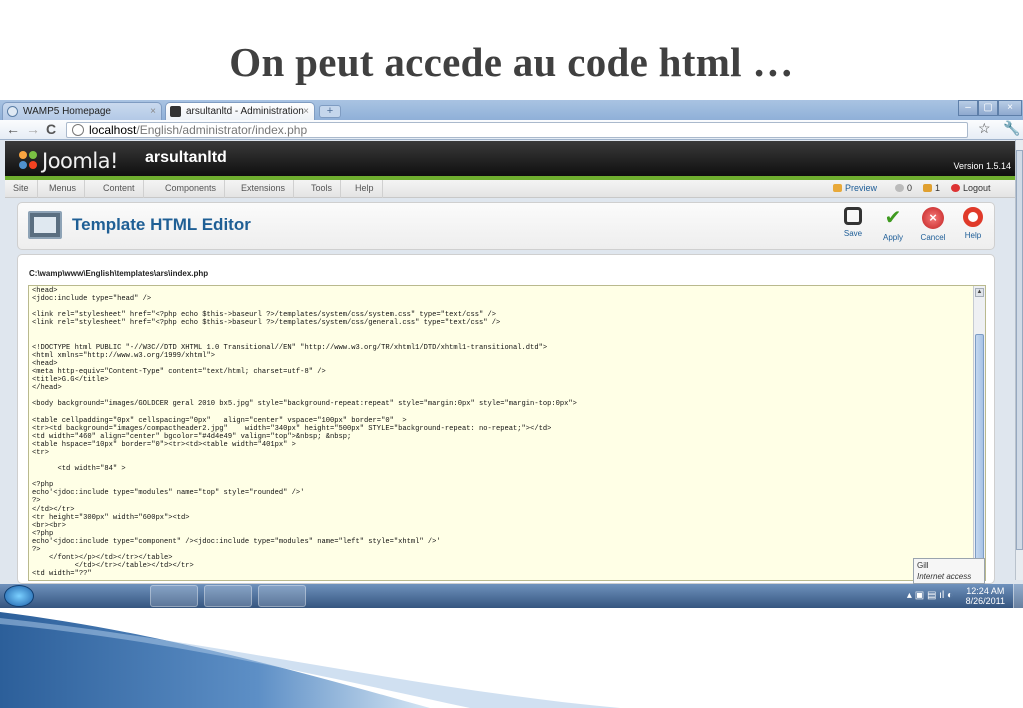 The width and height of the screenshot is (1023, 708). What do you see at coordinates (985, 596) in the screenshot?
I see `taskbar-clock: 12:24 AM 8/26/2011` at bounding box center [985, 596].